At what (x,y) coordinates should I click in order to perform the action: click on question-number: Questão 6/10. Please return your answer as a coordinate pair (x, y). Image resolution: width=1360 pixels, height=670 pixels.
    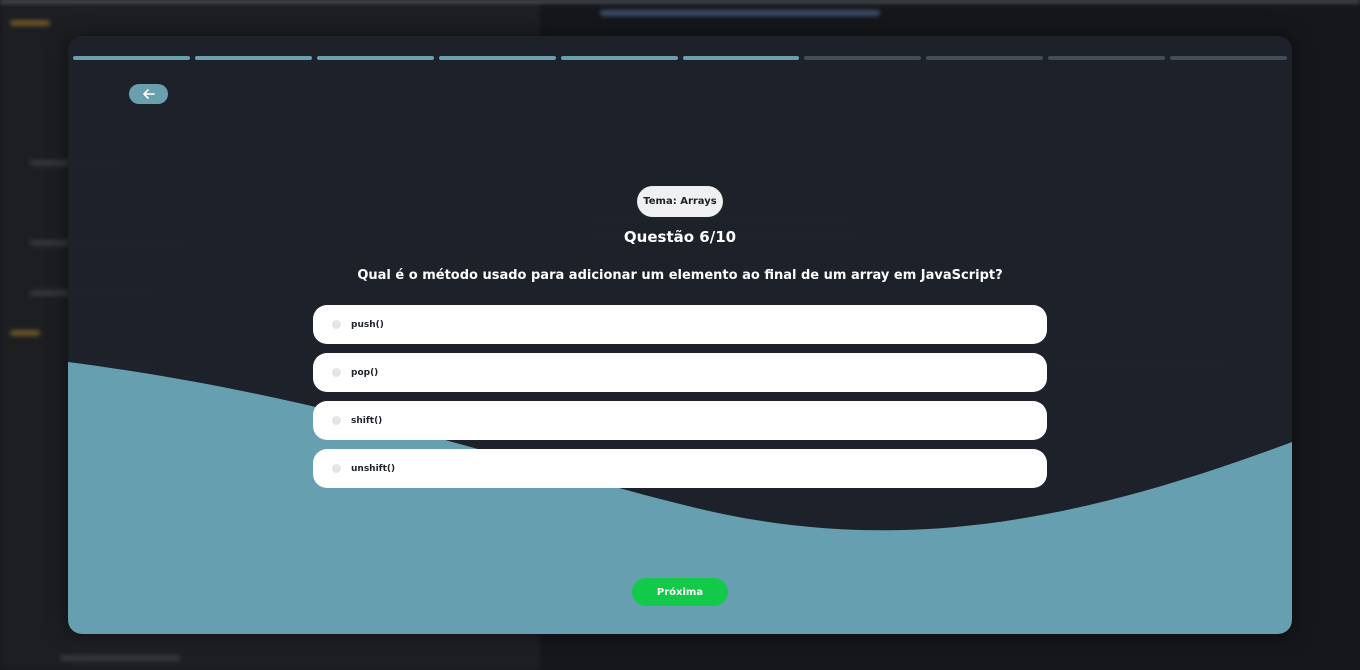
    Looking at the image, I should click on (680, 237).